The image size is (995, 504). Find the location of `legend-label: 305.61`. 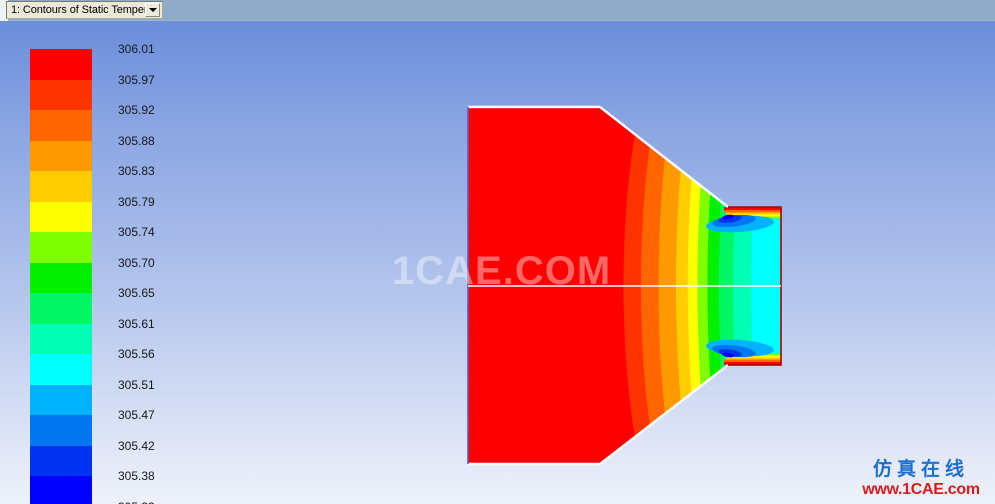

legend-label: 305.61 is located at coordinates (136, 323).